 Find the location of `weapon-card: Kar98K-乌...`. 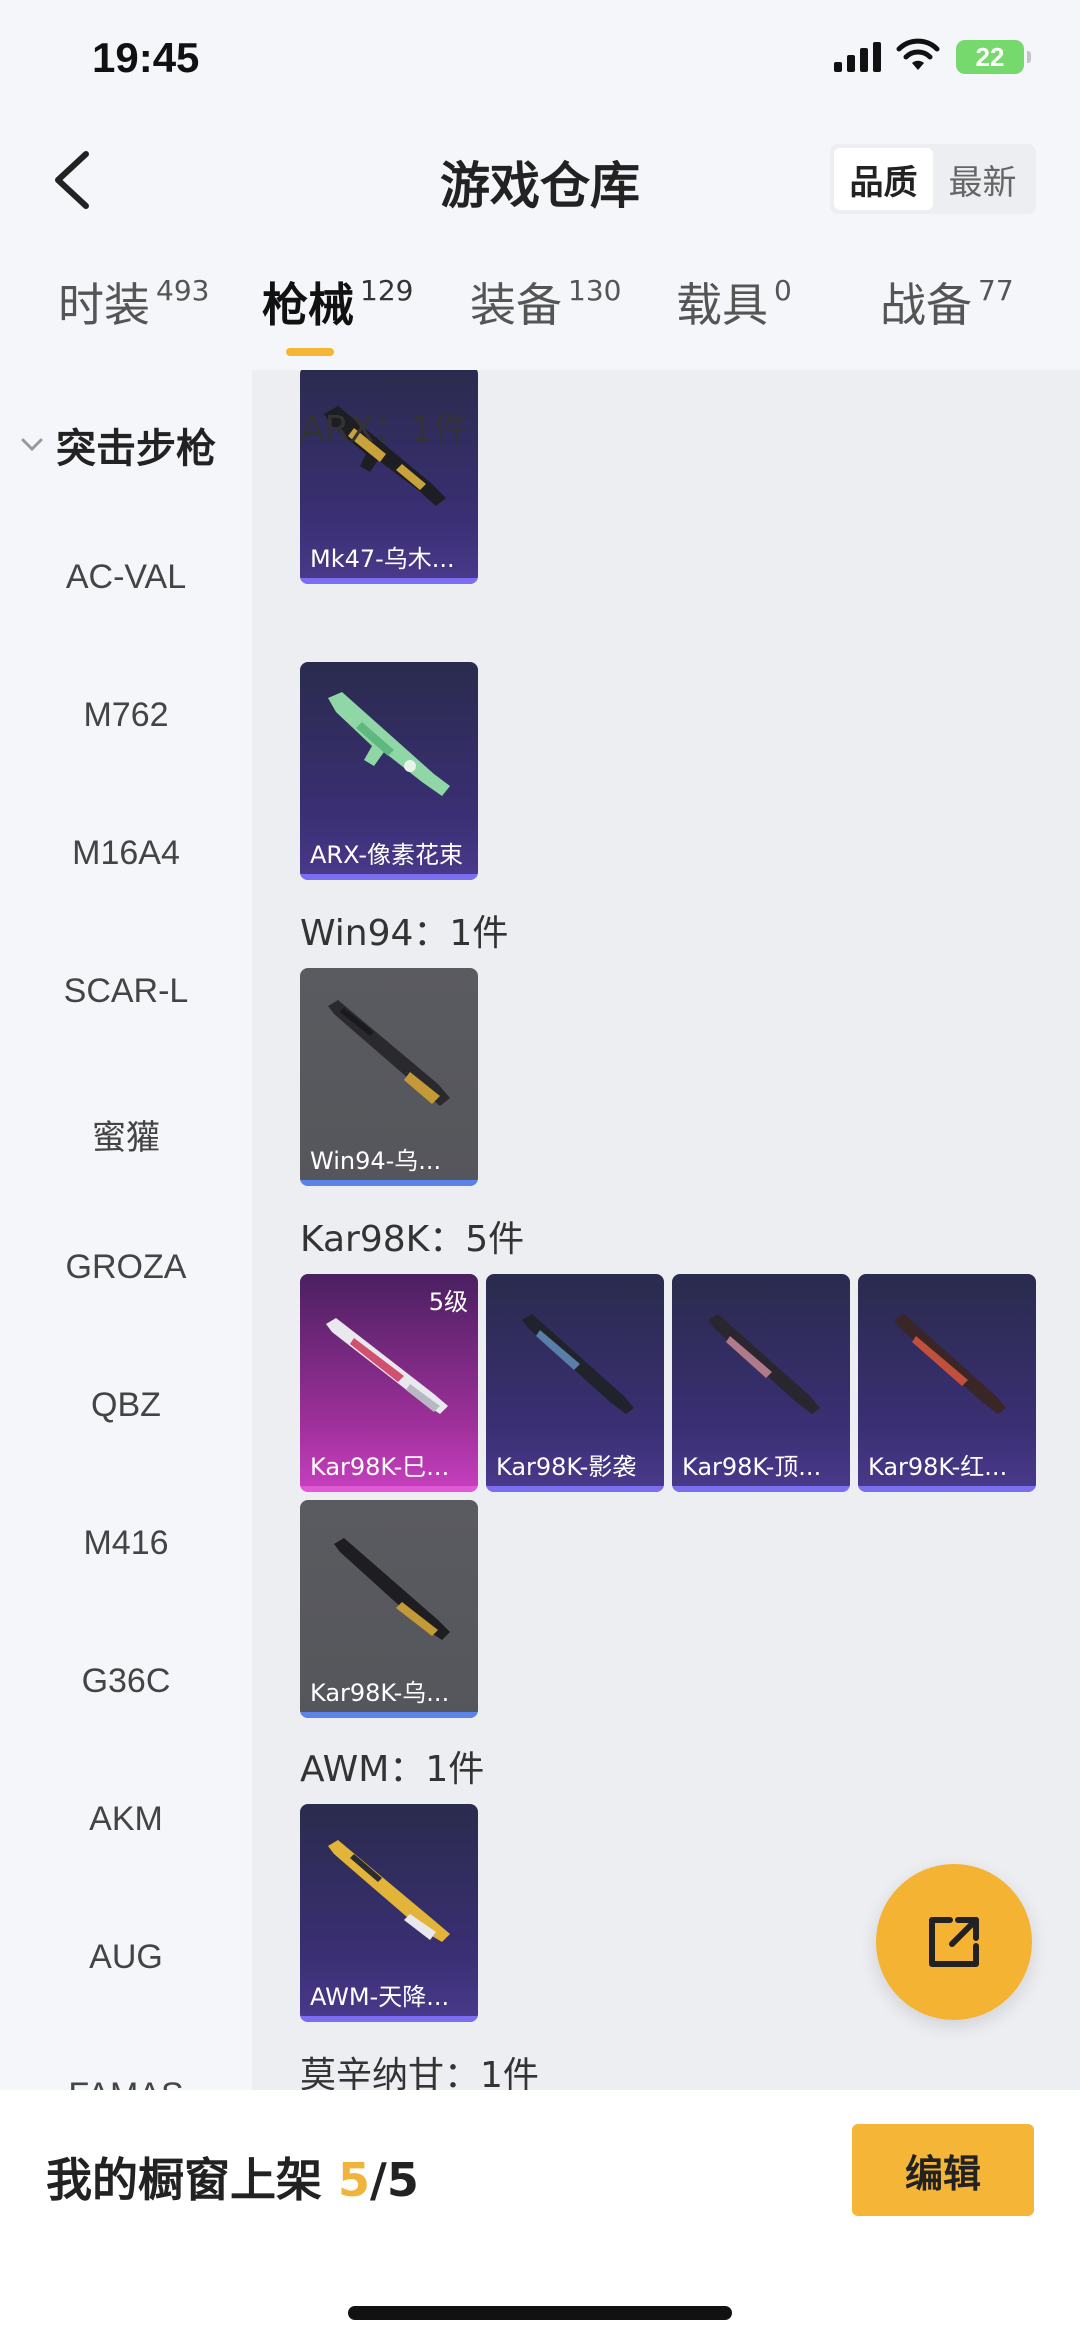

weapon-card: Kar98K-乌... is located at coordinates (389, 1609).